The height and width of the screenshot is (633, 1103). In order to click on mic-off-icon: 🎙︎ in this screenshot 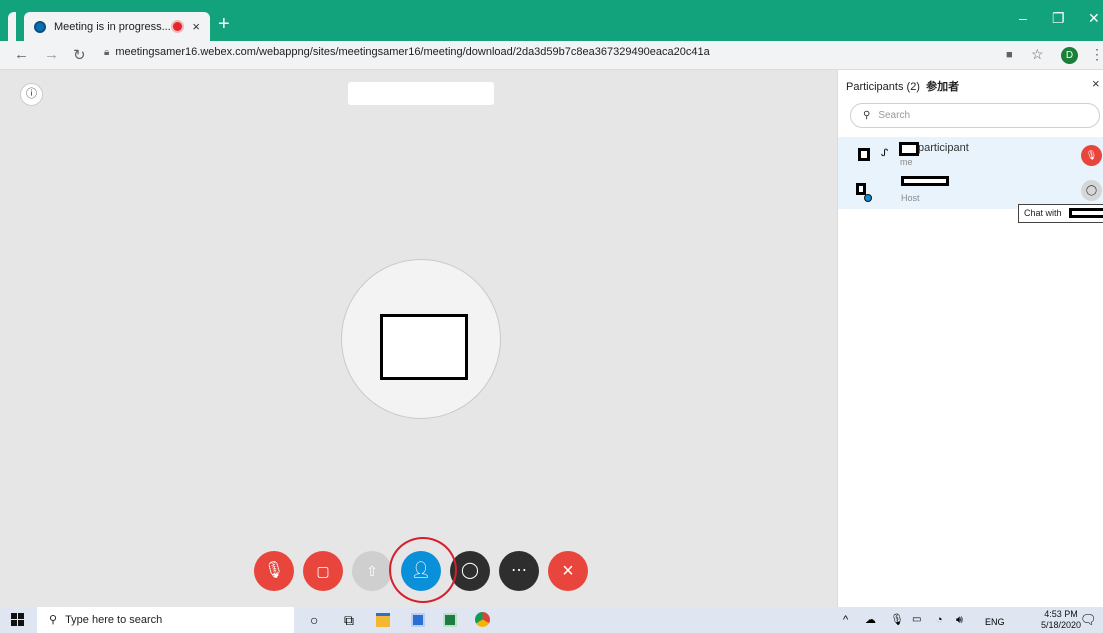, I will do `click(274, 570)`.